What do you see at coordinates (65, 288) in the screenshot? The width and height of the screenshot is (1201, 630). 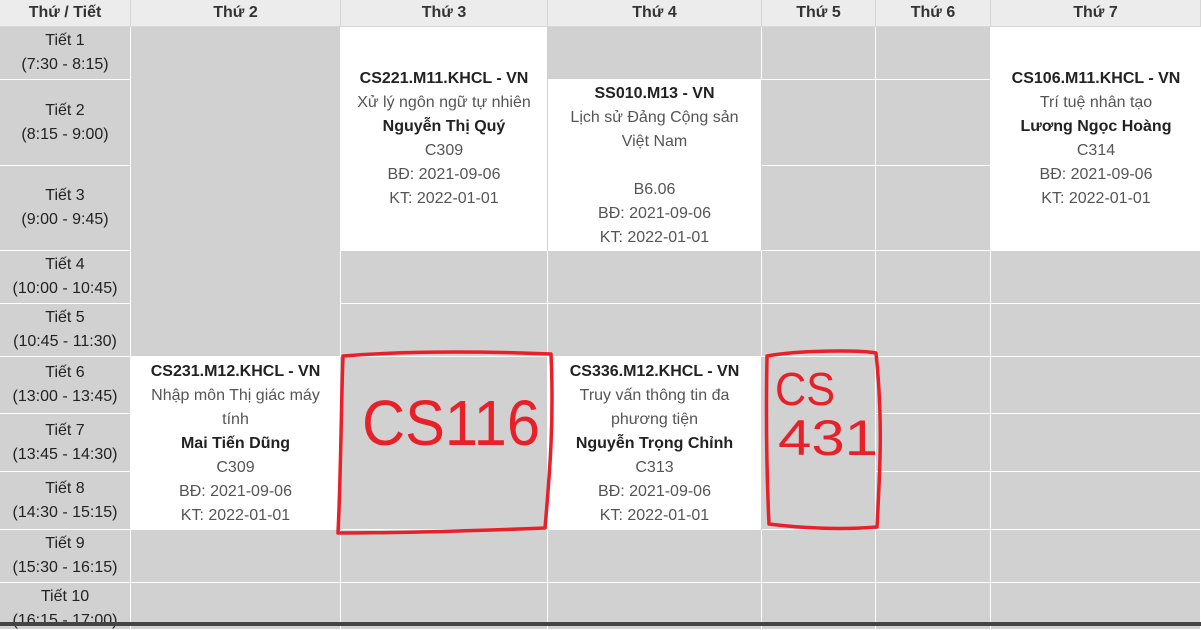 I see `period-time: (10:00 - 10:45)` at bounding box center [65, 288].